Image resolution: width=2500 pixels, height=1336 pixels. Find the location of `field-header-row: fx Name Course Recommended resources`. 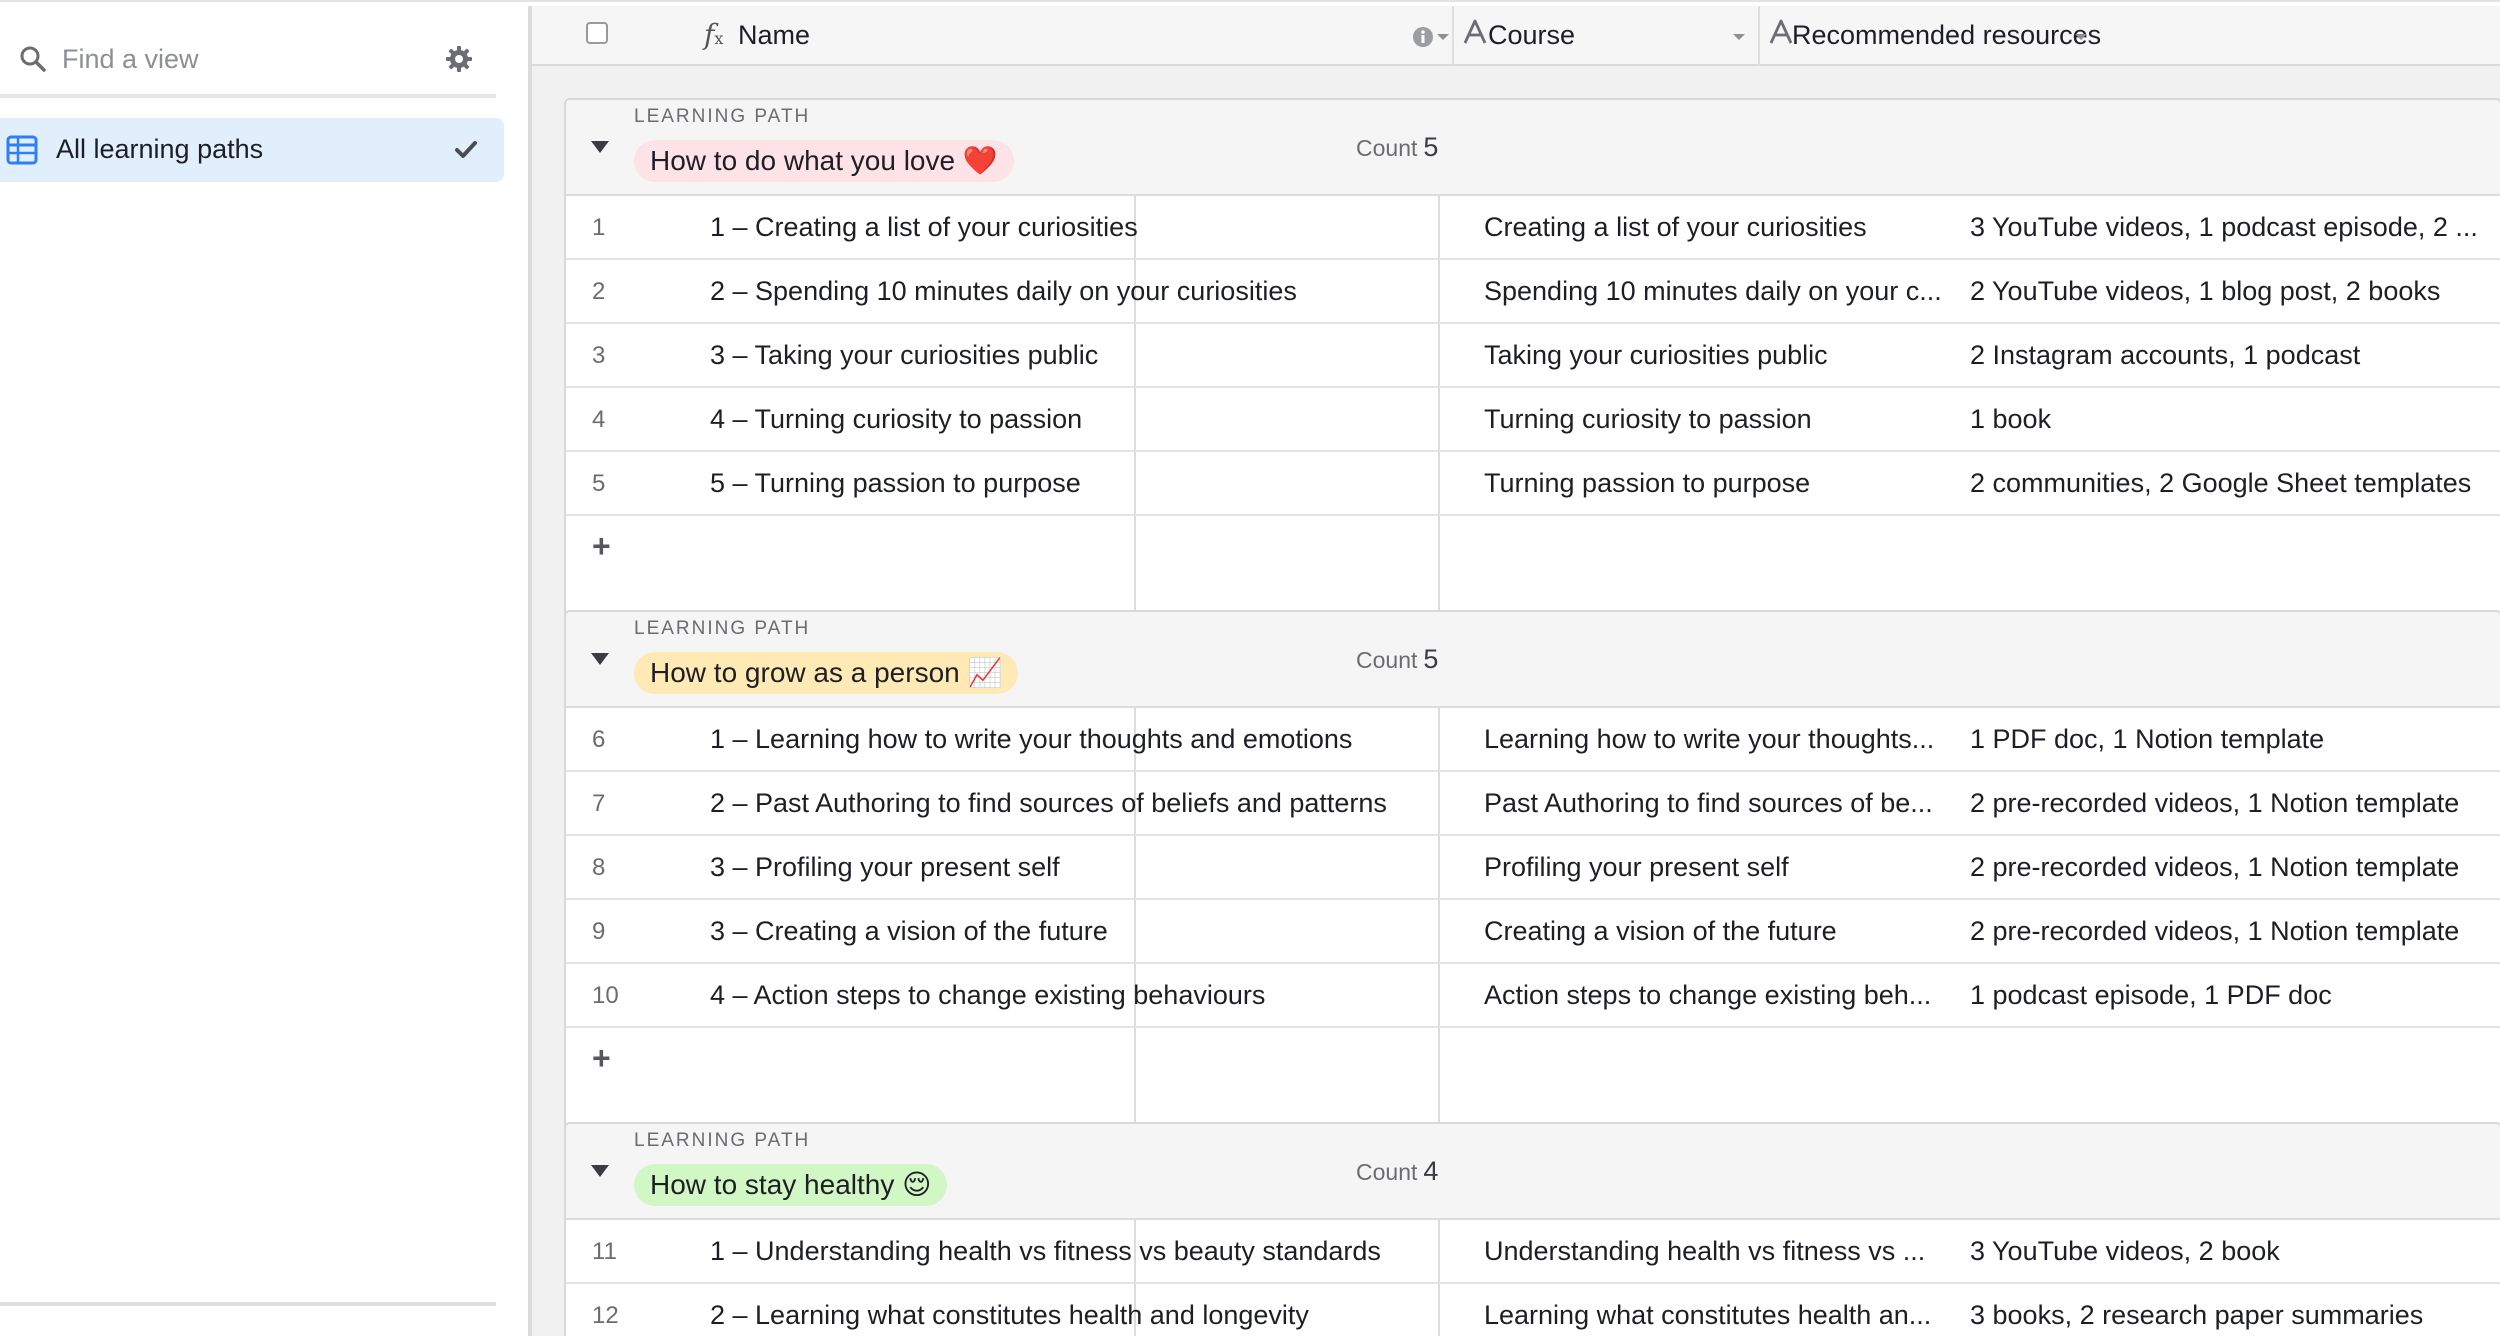

field-header-row: fx Name Course Recommended resources is located at coordinates (1516, 36).